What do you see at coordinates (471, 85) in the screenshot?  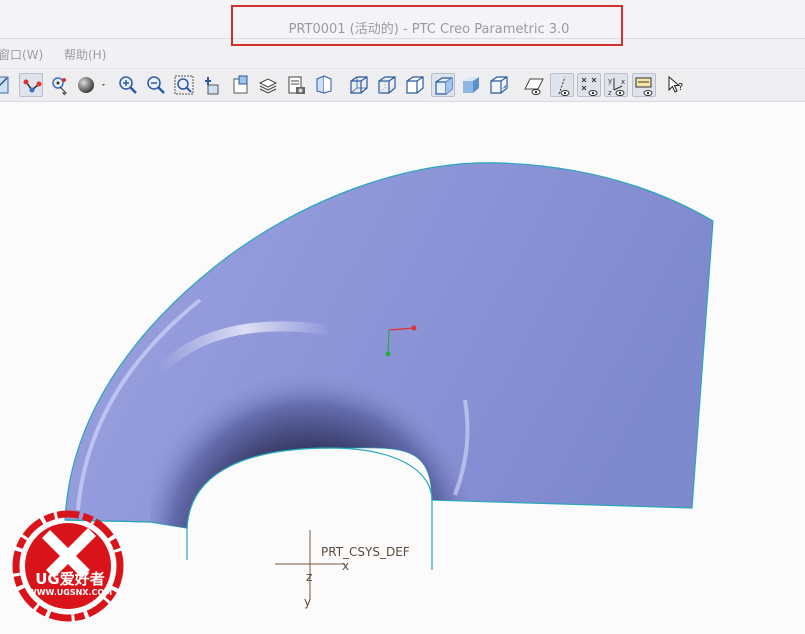 I see `shading-icon` at bounding box center [471, 85].